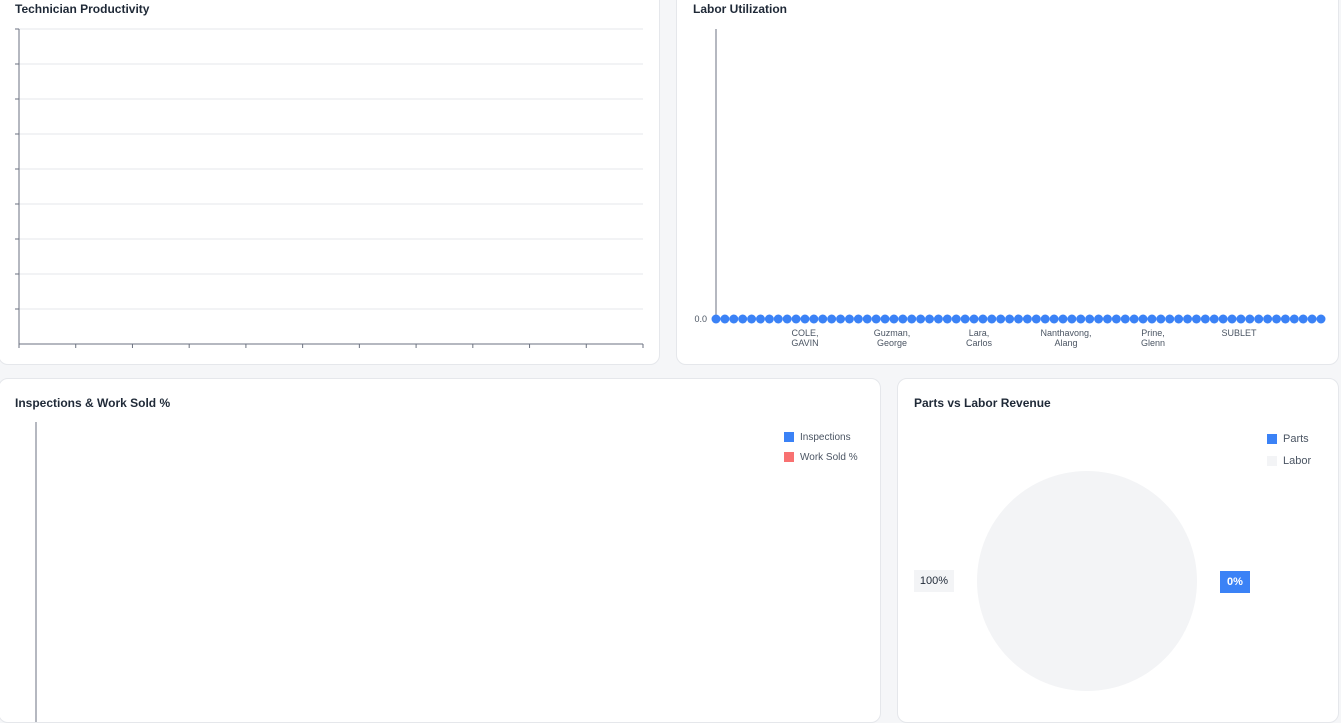 Image resolution: width=1341 pixels, height=723 pixels. I want to click on legend-label-labor: Labor, so click(1297, 461).